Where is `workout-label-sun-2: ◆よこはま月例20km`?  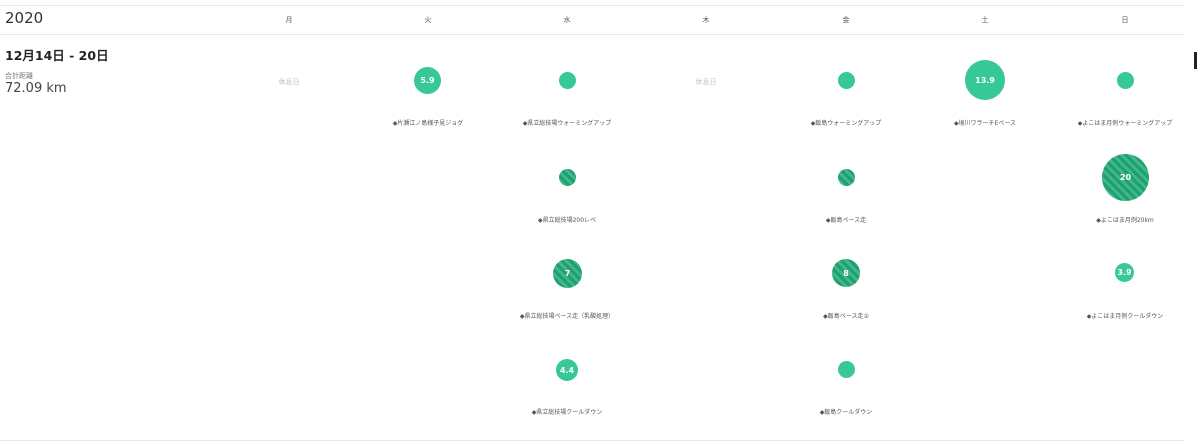
workout-label-sun-2: ◆よこはま月例20km is located at coordinates (1122, 219).